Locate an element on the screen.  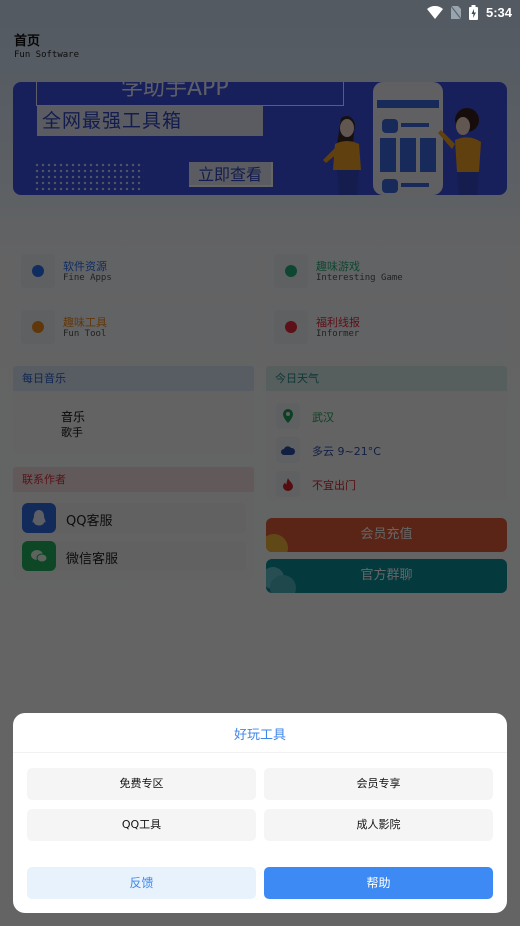
status-bar: 5:34 is located at coordinates (260, 12).